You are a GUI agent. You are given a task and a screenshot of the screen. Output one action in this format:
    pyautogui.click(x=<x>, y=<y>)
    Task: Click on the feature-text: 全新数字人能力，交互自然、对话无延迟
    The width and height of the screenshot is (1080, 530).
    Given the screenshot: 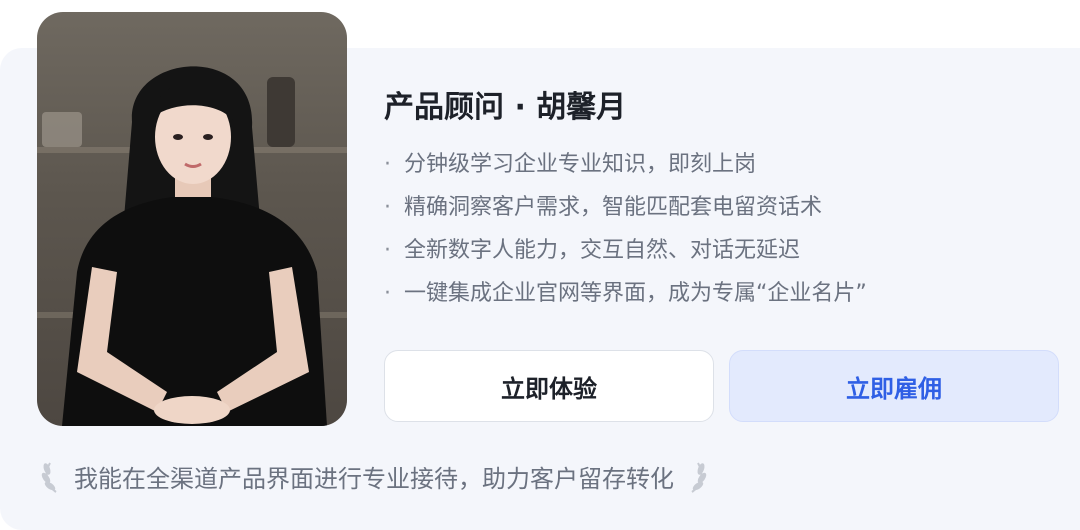 What is the action you would take?
    pyautogui.click(x=602, y=250)
    